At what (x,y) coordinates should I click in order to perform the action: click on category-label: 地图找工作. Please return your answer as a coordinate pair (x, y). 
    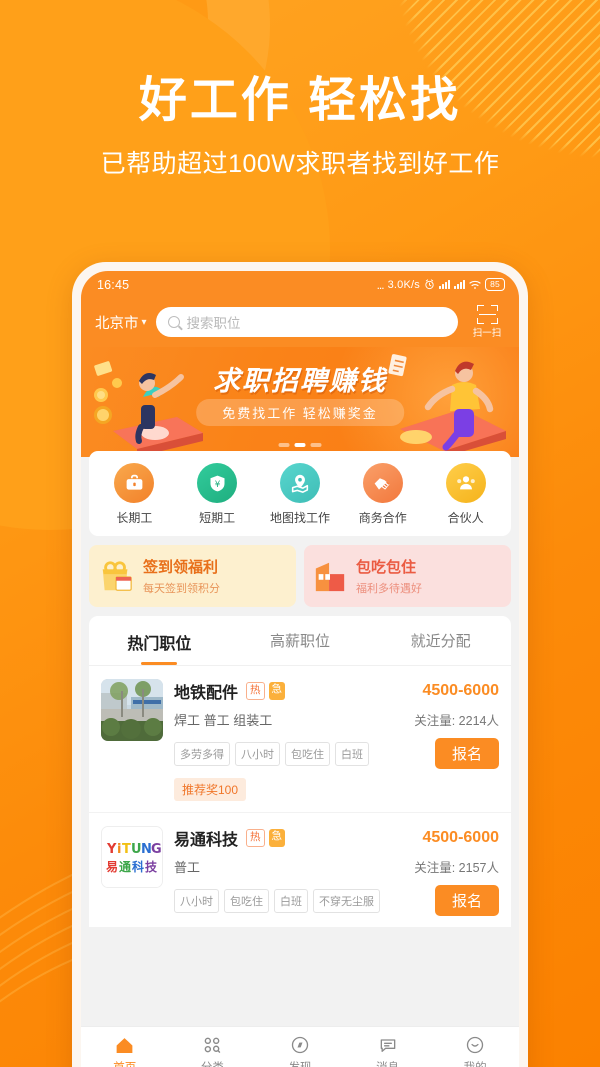
    Looking at the image, I should click on (299, 518).